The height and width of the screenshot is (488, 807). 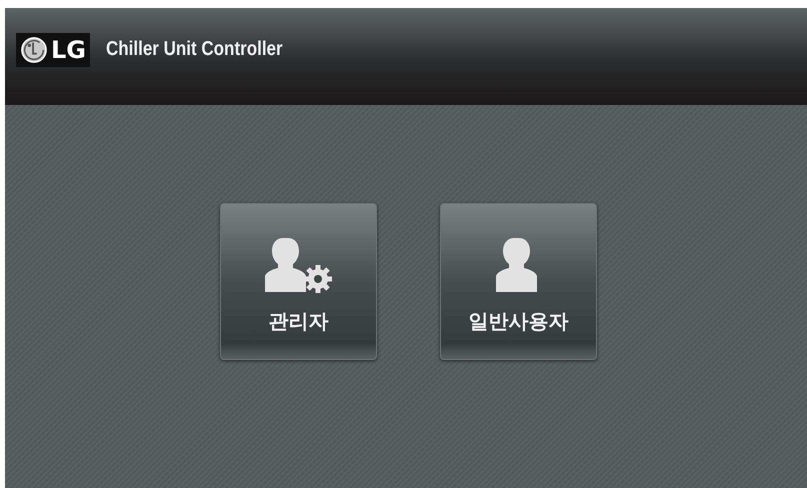 I want to click on login-button: 관리자, so click(x=298, y=281).